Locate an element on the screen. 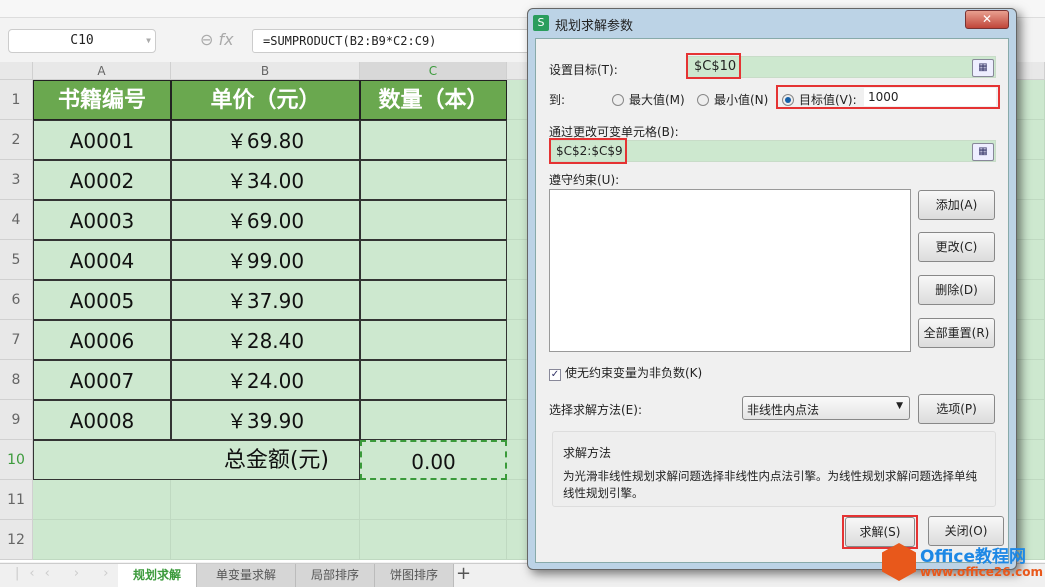 The height and width of the screenshot is (587, 1045). cell-total-label: 总金额(元) is located at coordinates (196, 460).